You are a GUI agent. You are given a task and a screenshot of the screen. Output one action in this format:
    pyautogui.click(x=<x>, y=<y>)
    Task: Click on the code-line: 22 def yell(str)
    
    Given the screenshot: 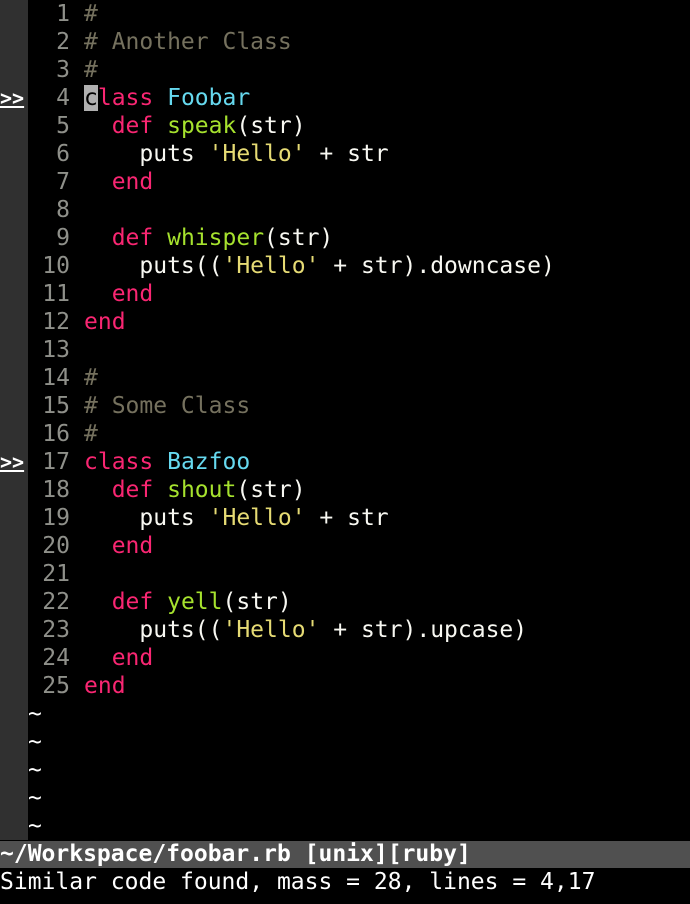 What is the action you would take?
    pyautogui.click(x=345, y=602)
    